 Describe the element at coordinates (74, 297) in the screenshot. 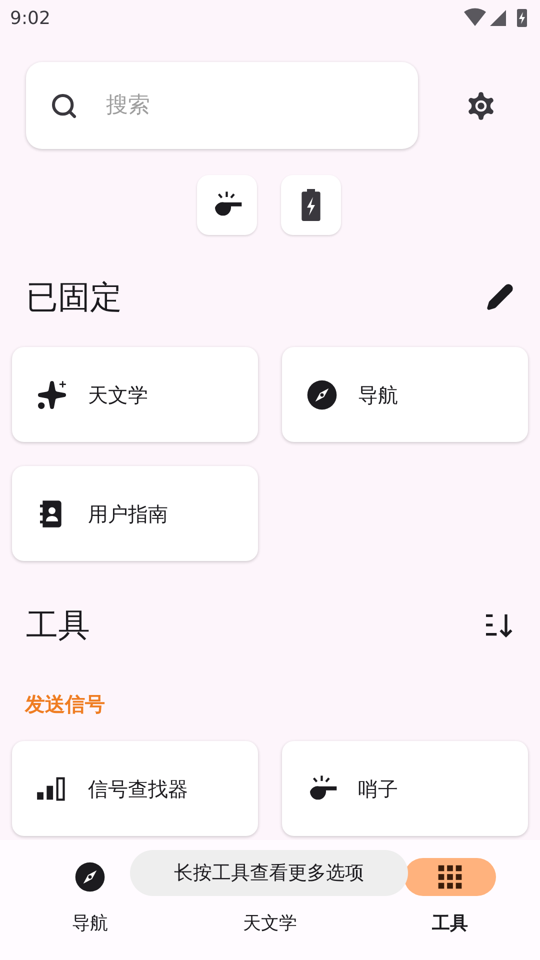

I see `section-heading: 已固定` at that location.